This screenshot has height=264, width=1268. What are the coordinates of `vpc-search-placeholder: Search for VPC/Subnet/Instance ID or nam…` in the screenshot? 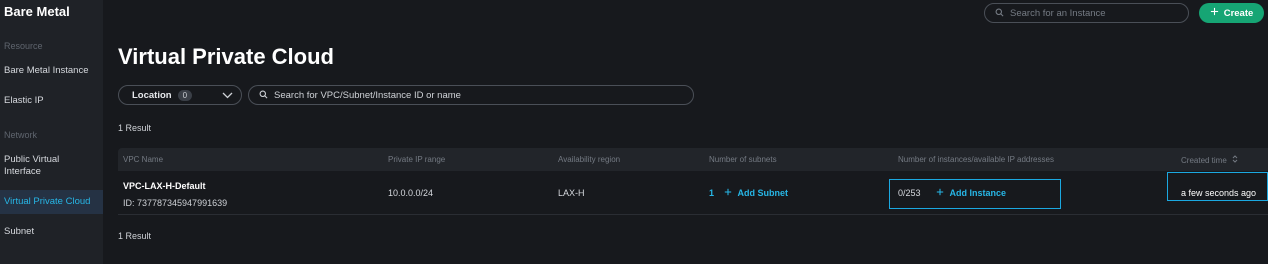 It's located at (367, 95).